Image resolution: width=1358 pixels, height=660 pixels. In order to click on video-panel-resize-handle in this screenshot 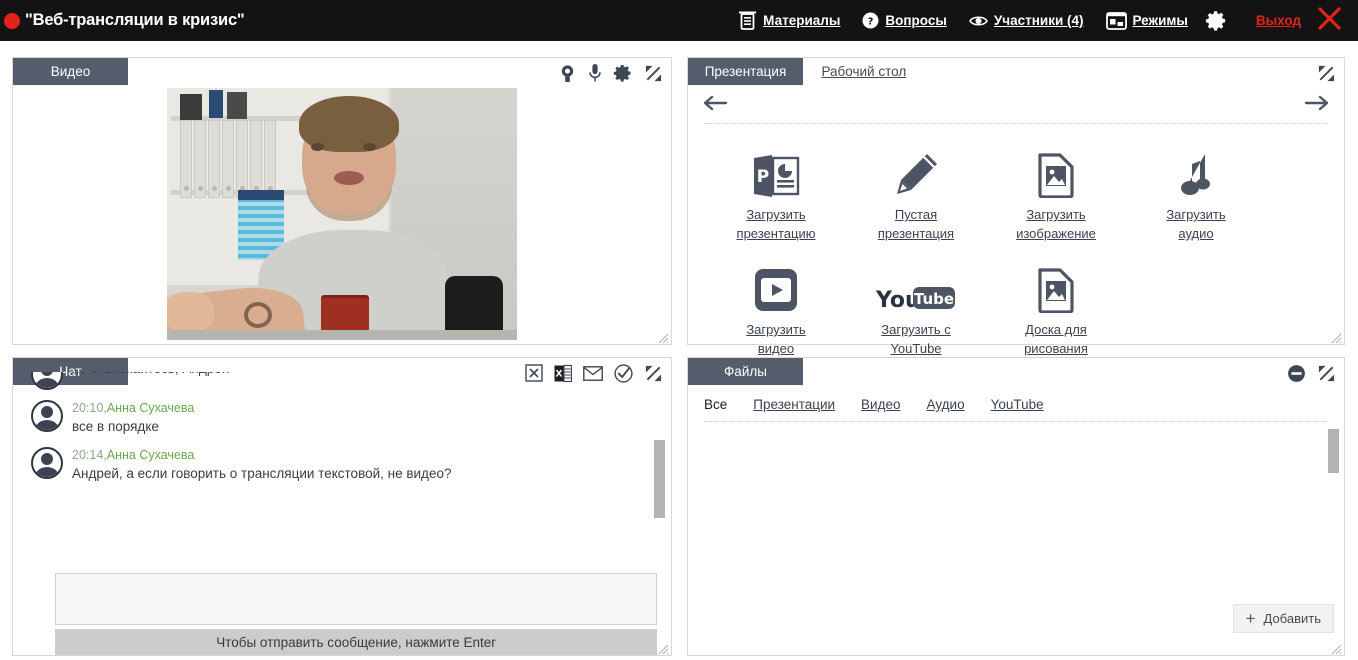, I will do `click(663, 337)`.